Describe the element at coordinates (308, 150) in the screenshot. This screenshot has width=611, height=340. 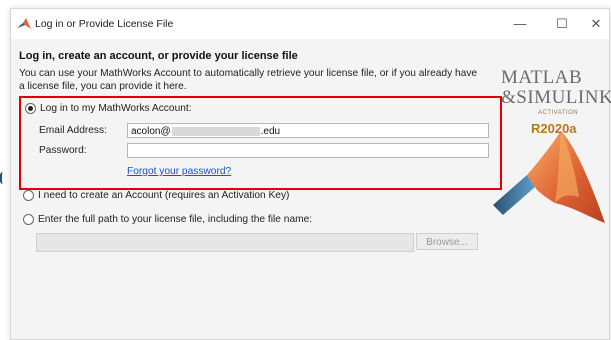
I see `password-field` at that location.